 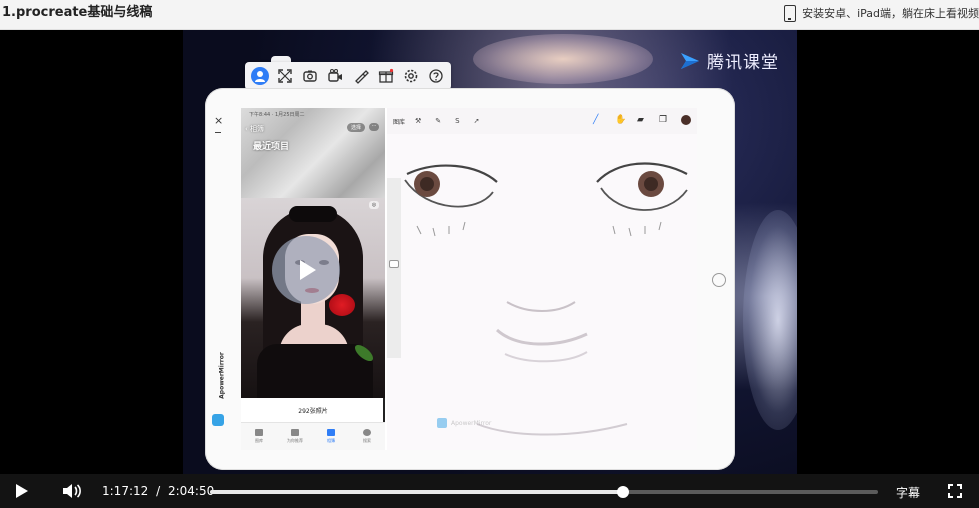 What do you see at coordinates (72, 491) in the screenshot?
I see `volume-icon` at bounding box center [72, 491].